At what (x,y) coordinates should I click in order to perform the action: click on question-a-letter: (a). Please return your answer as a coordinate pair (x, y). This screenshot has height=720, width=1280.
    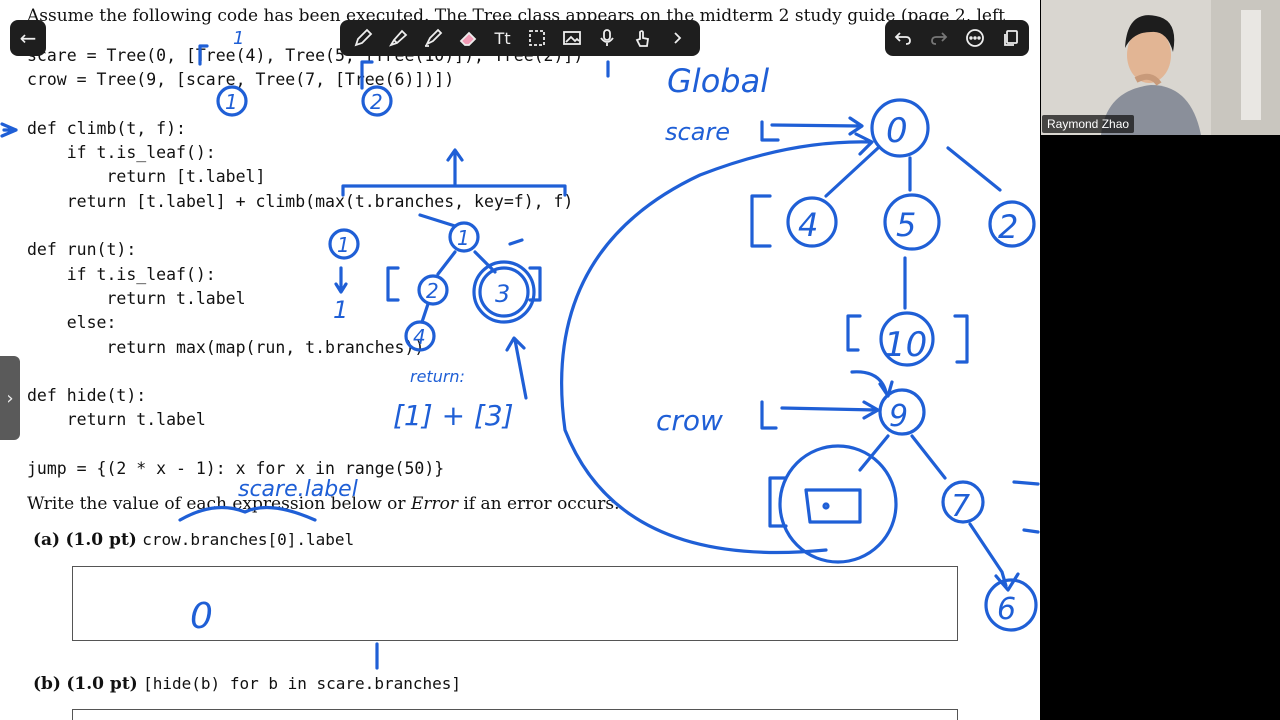
    Looking at the image, I should click on (47, 540).